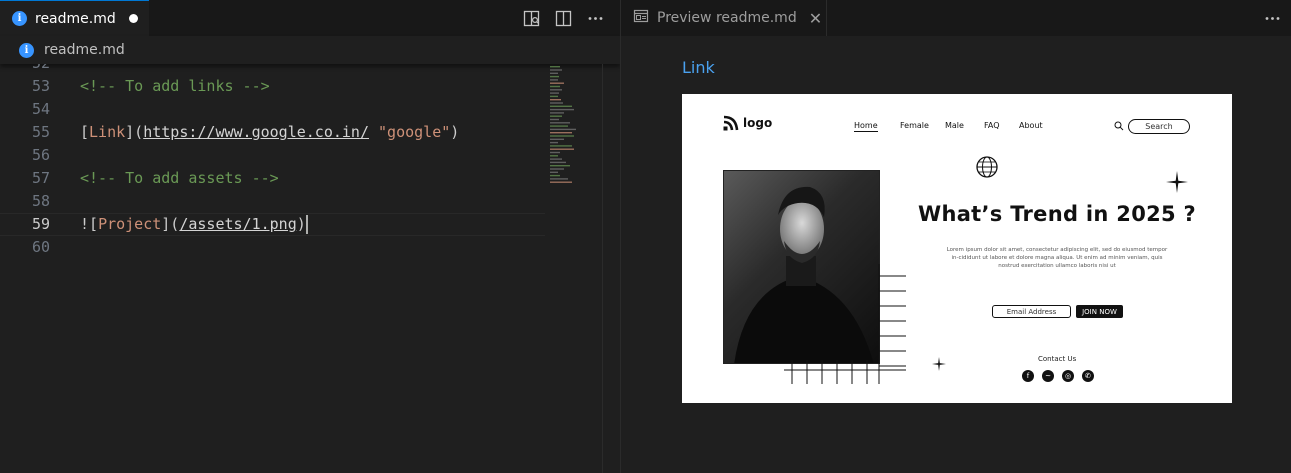 Image resolution: width=1291 pixels, height=473 pixels. I want to click on line-number: 57, so click(40, 178).